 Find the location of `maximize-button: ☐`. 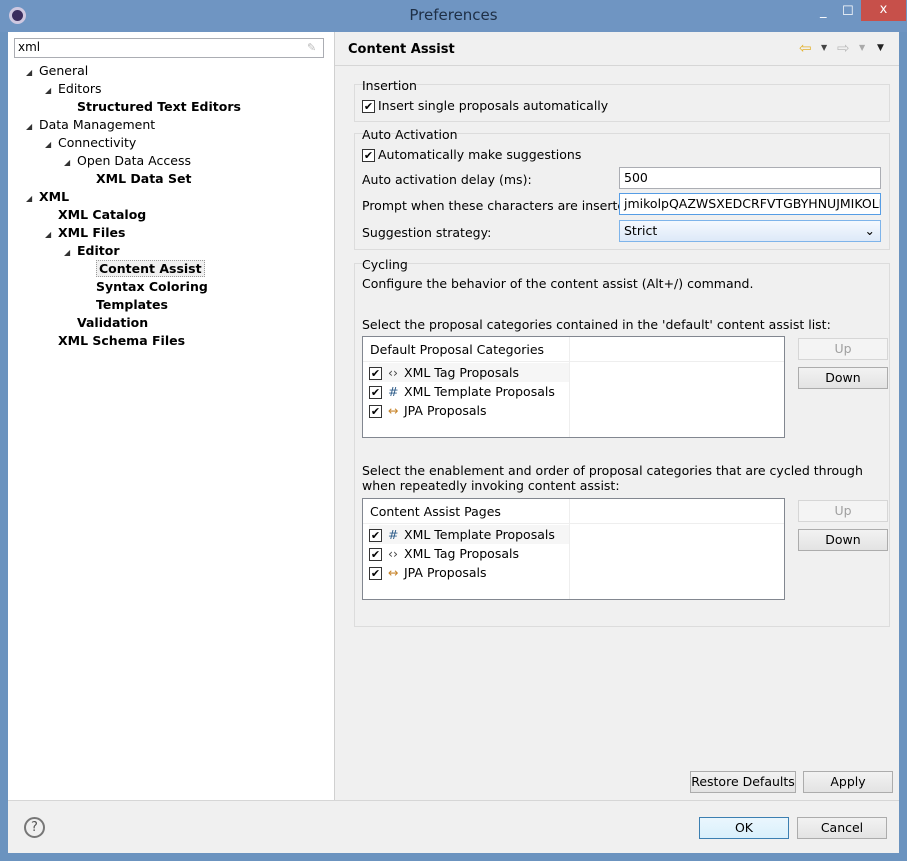

maximize-button: ☐ is located at coordinates (848, 11).